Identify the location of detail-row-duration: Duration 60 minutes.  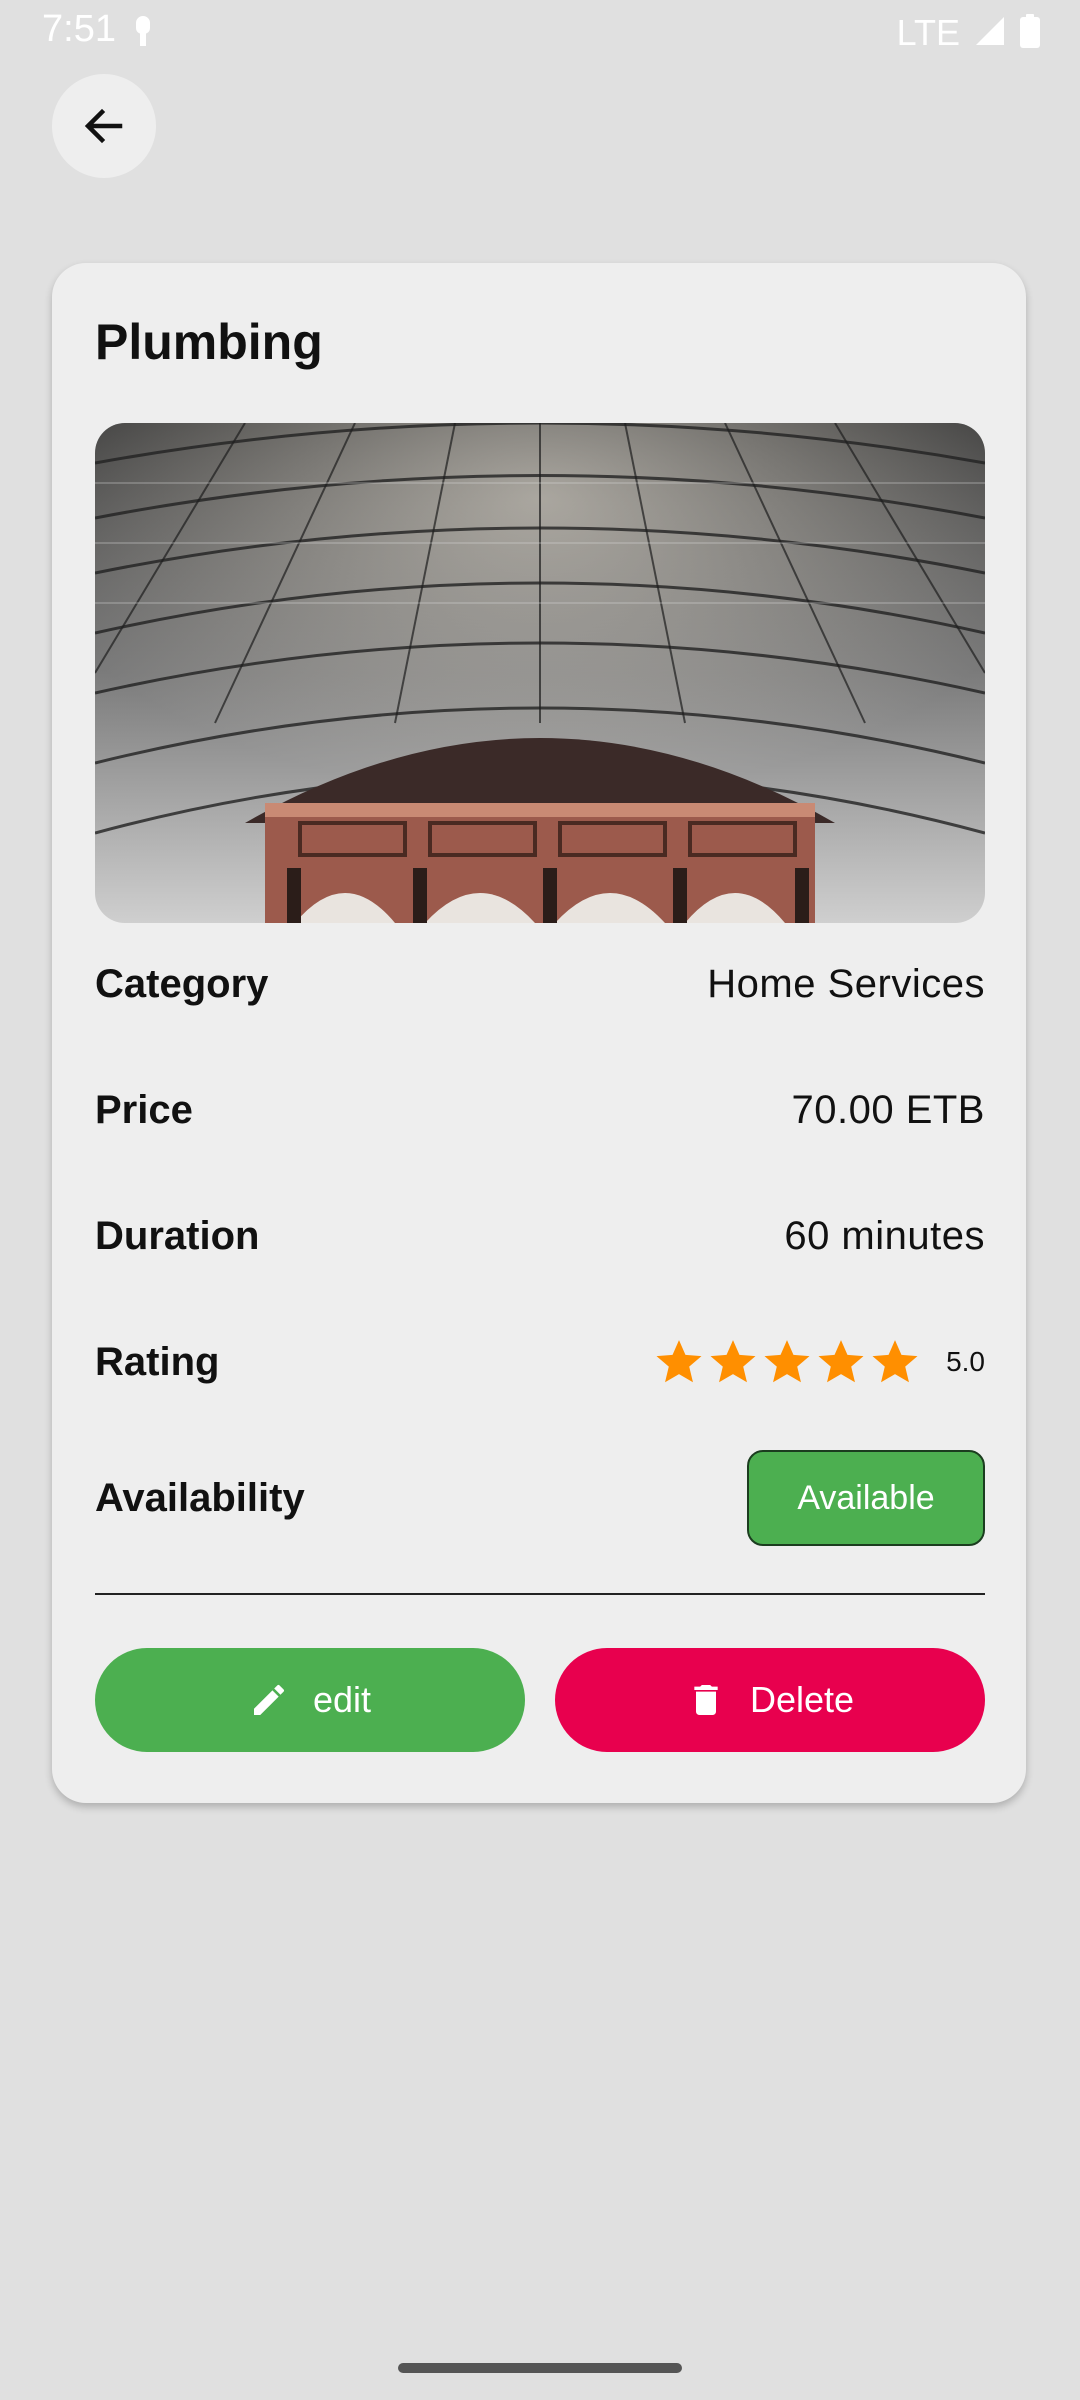
(540, 1236).